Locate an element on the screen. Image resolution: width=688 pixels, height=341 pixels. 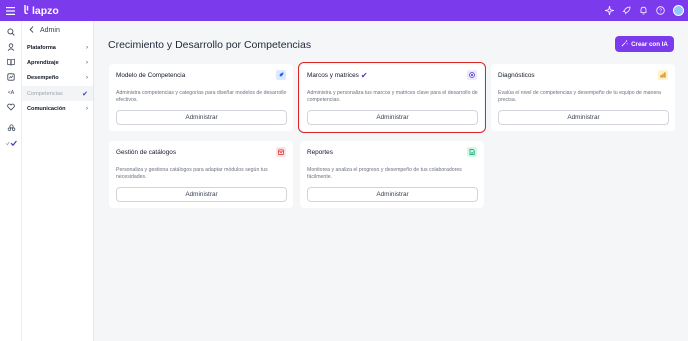
sidebar-item-label: Plataforma is located at coordinates (41, 47).